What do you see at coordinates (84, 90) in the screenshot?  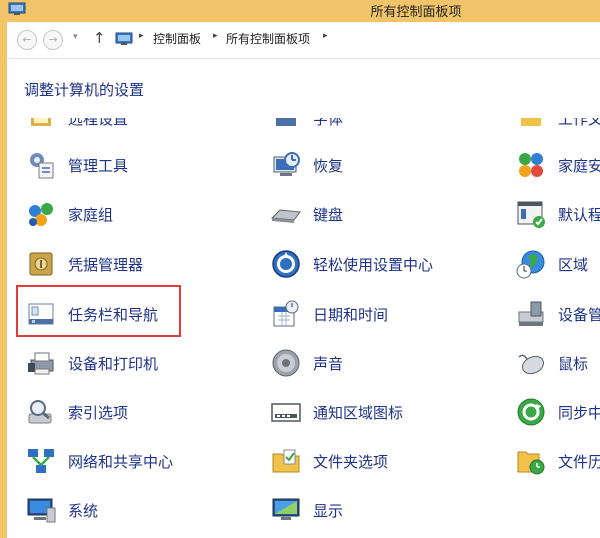 I see `page-title: 调整计算机的设置` at bounding box center [84, 90].